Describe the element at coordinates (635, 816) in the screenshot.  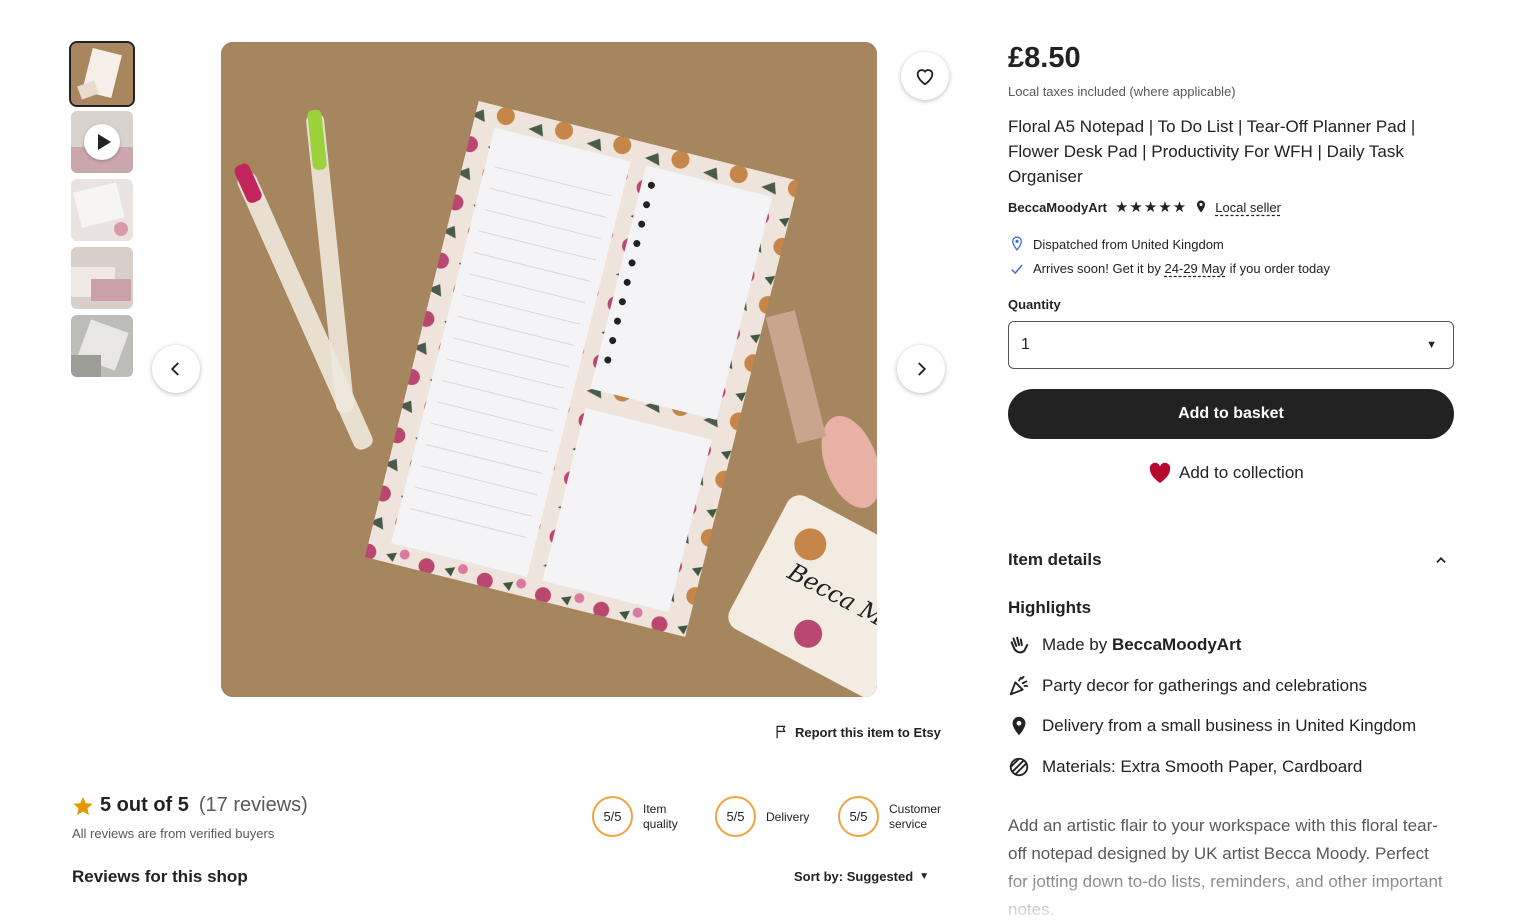
I see `metric-item-quality: 5/5 Item quality` at that location.